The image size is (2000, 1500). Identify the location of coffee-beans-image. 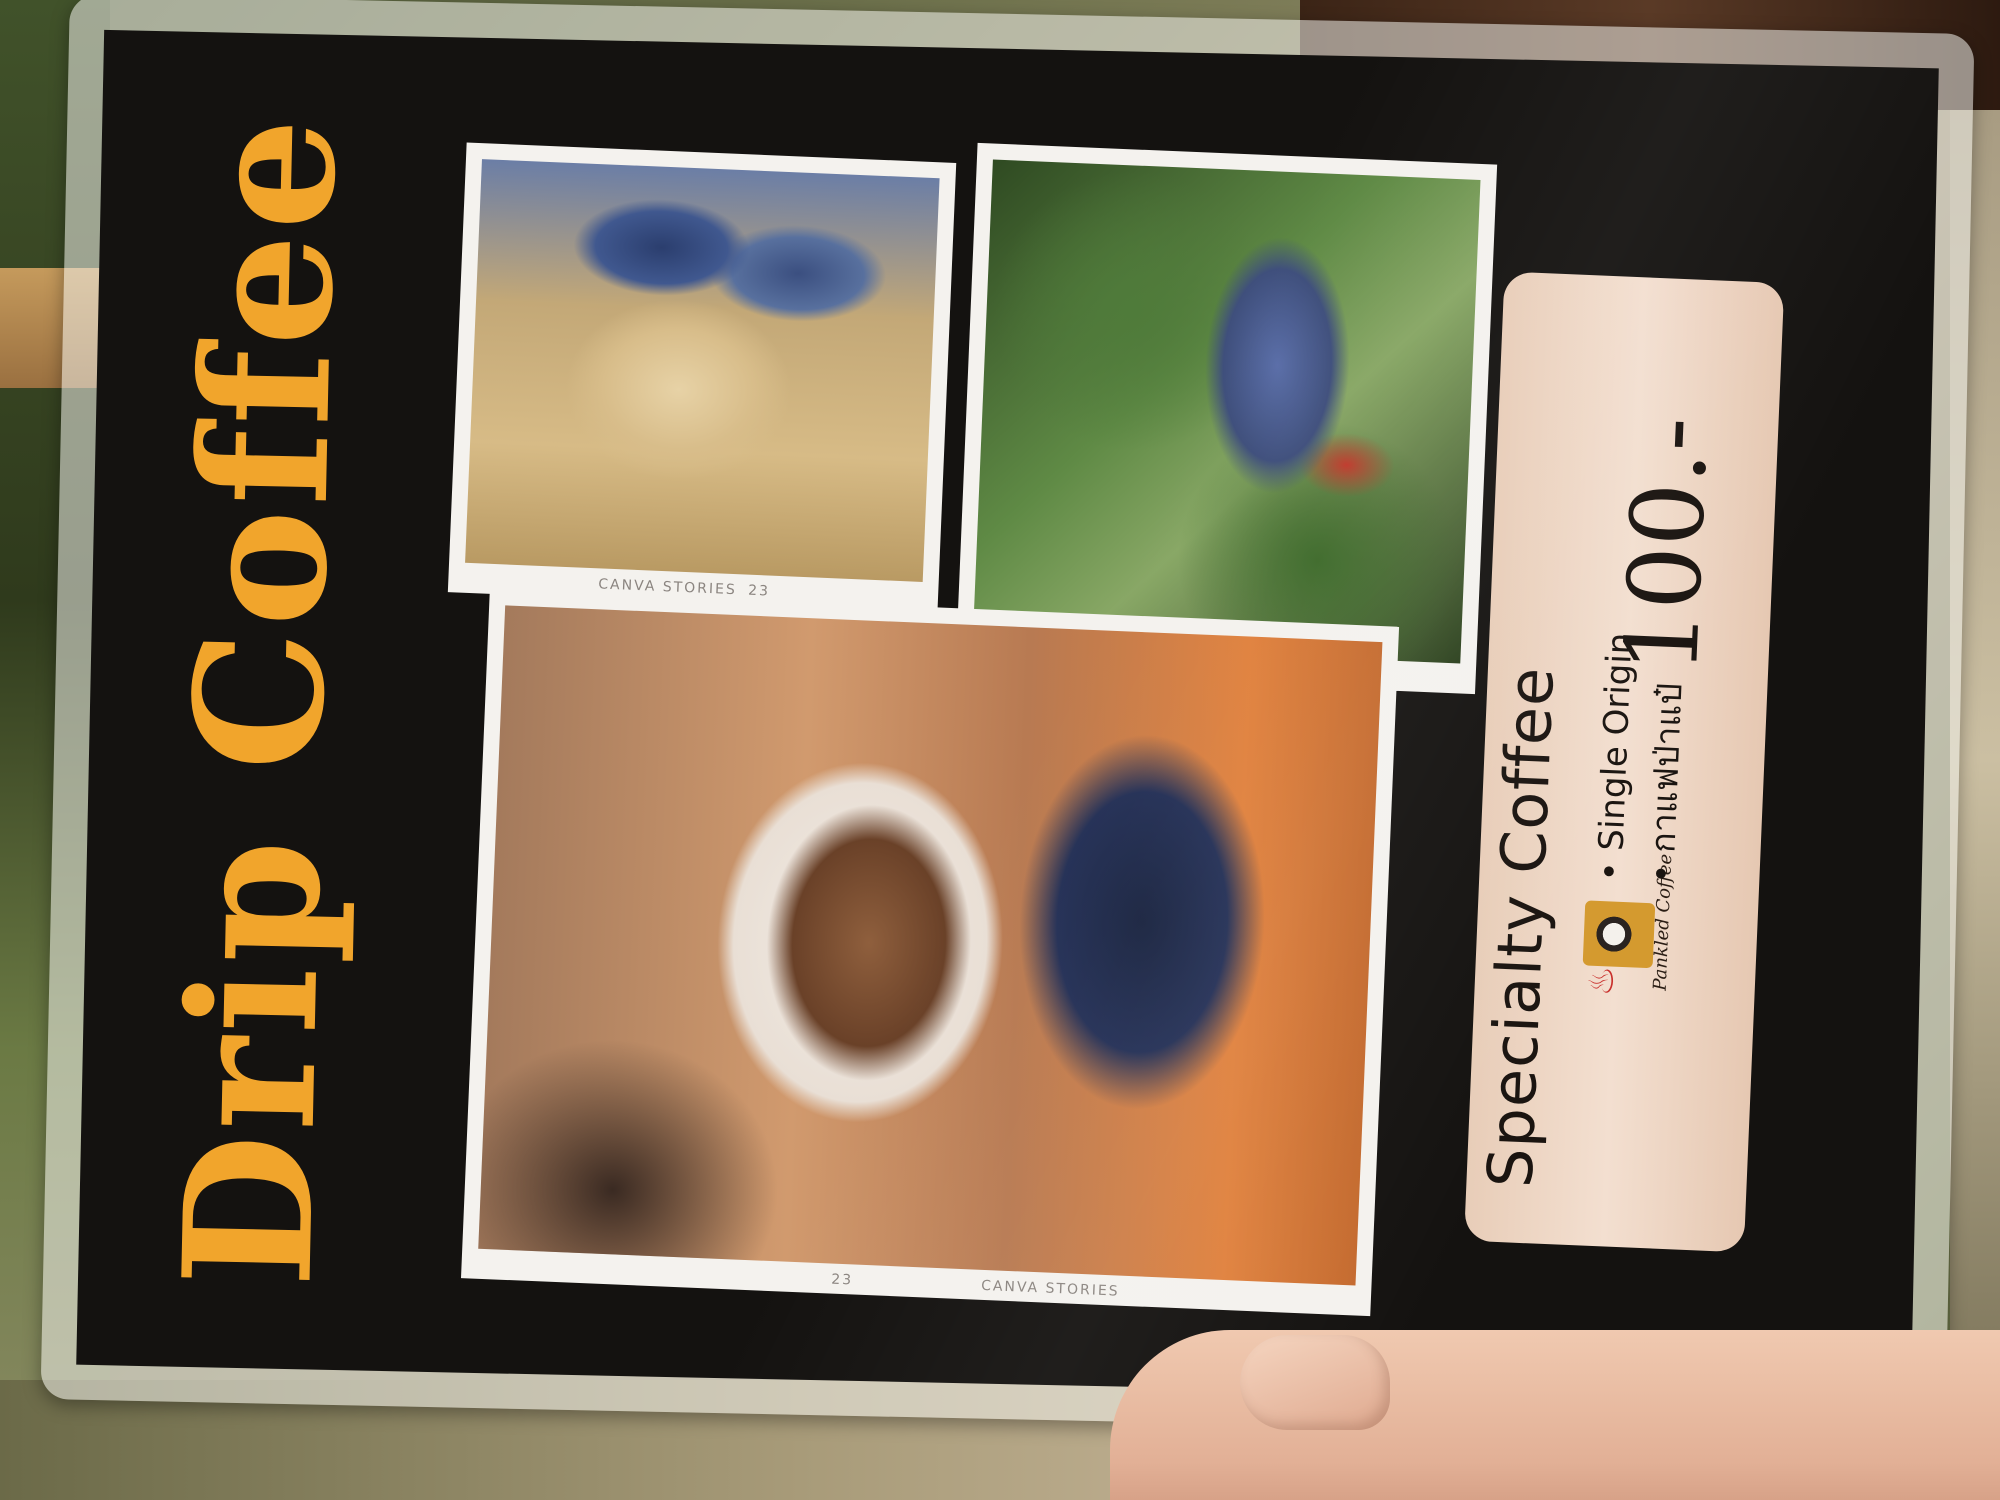
(702, 370).